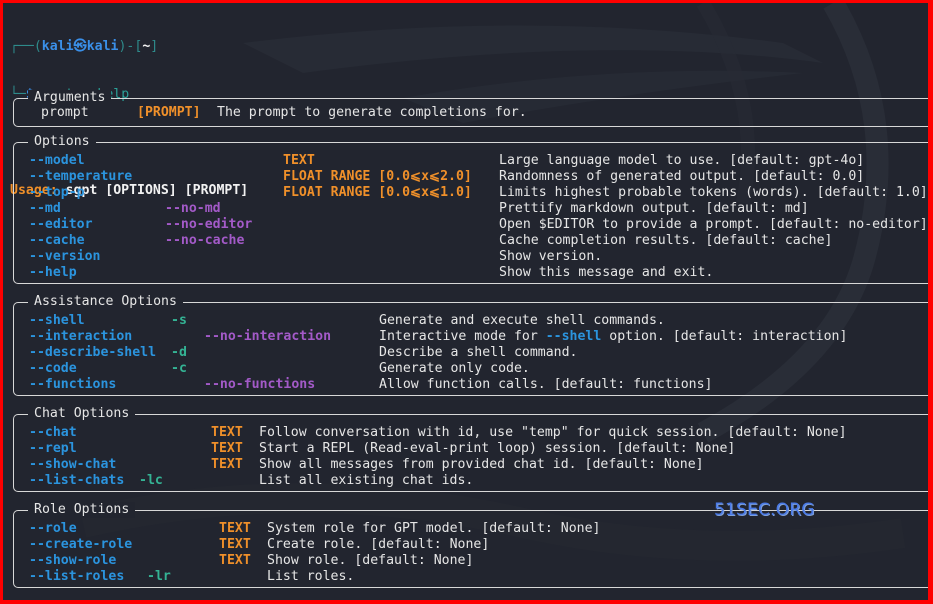 The height and width of the screenshot is (604, 933). Describe the element at coordinates (311, 576) in the screenshot. I see `option-desc: List roles.` at that location.